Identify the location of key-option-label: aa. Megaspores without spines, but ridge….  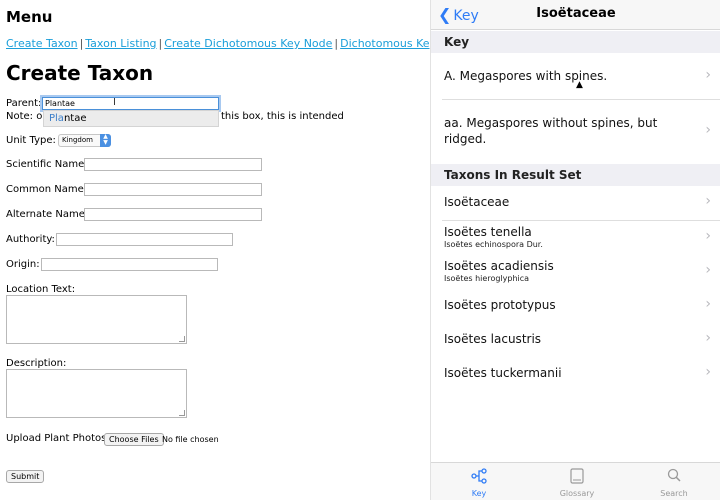
(551, 131).